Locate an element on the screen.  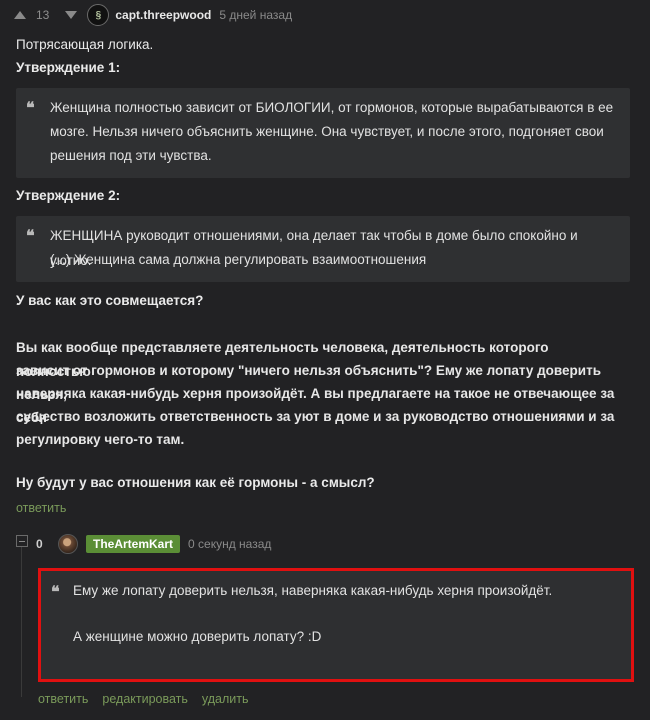
reply-rating: 0 is located at coordinates (39, 544).